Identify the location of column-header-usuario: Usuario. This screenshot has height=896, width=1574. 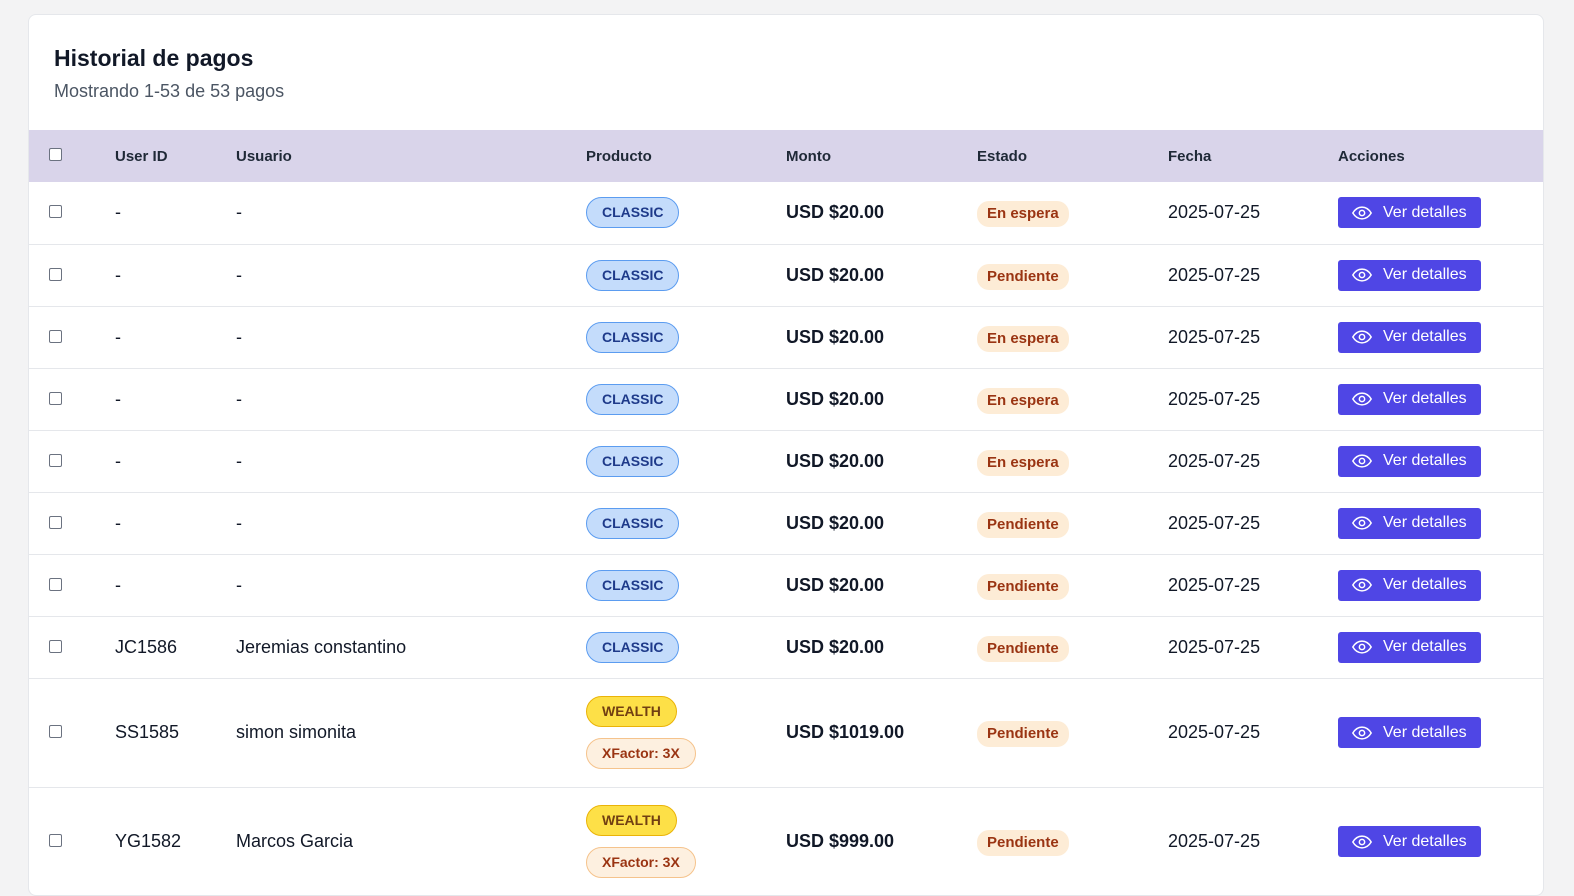
(411, 156).